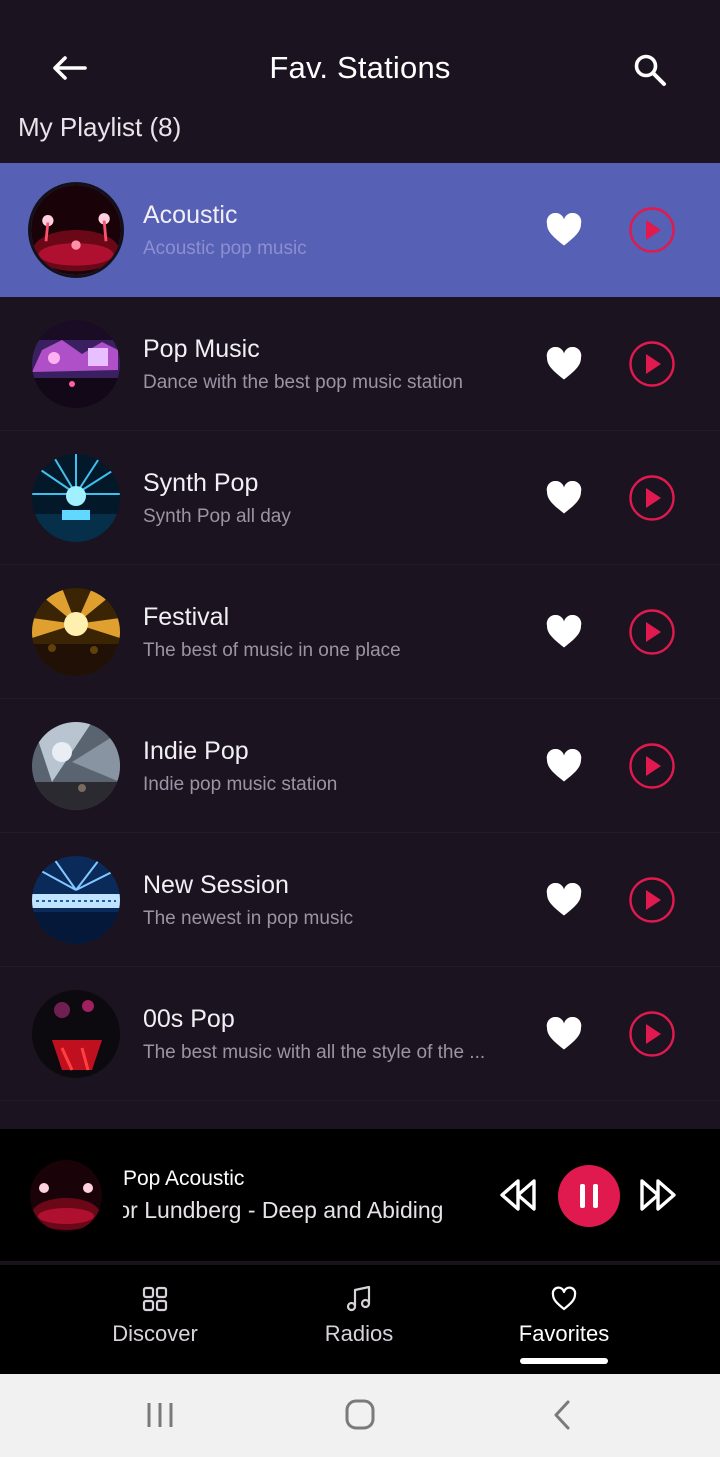 This screenshot has height=1457, width=720. What do you see at coordinates (186, 617) in the screenshot?
I see `station-name: Festival` at bounding box center [186, 617].